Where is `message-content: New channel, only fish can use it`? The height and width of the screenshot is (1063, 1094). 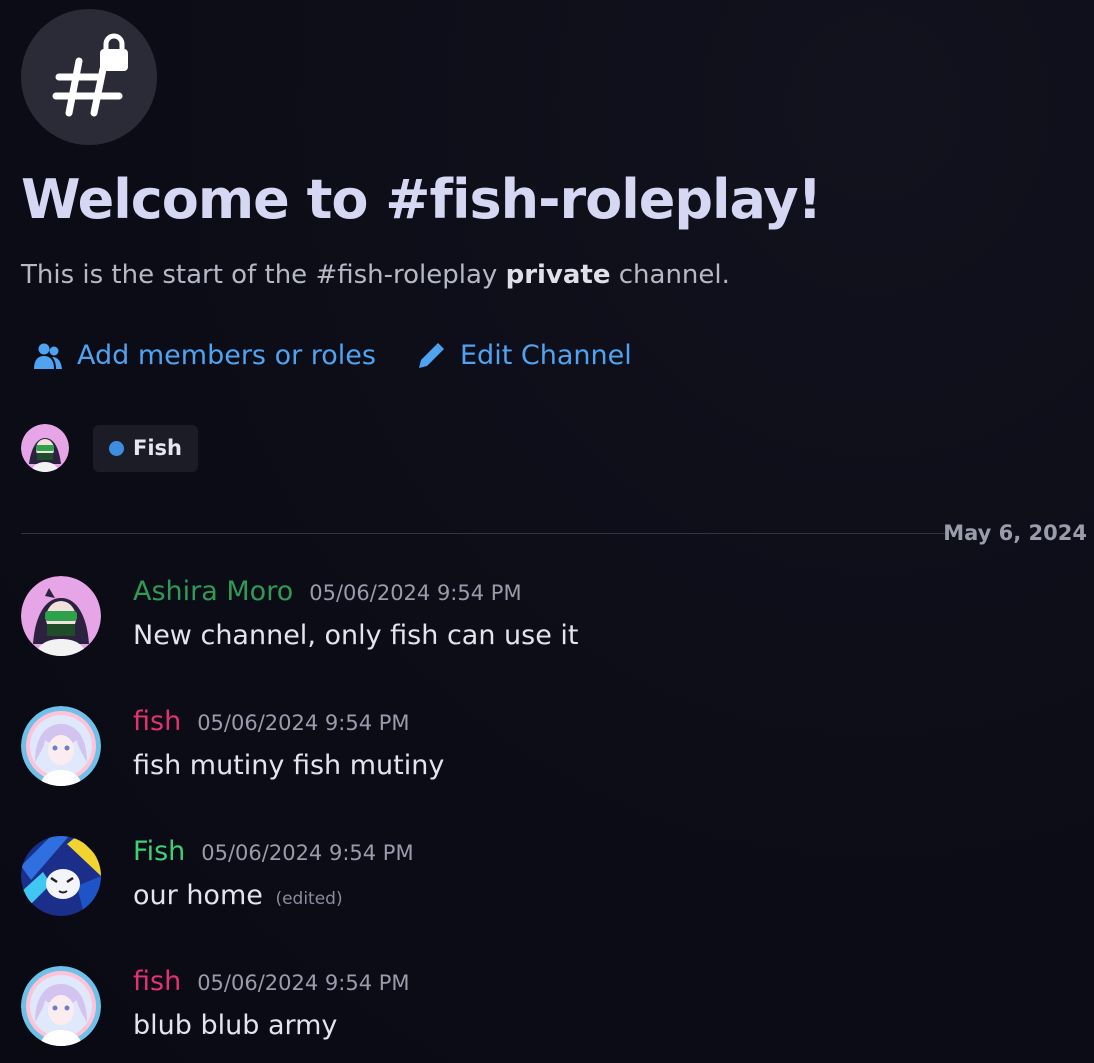 message-content: New channel, only fish can use it is located at coordinates (356, 635).